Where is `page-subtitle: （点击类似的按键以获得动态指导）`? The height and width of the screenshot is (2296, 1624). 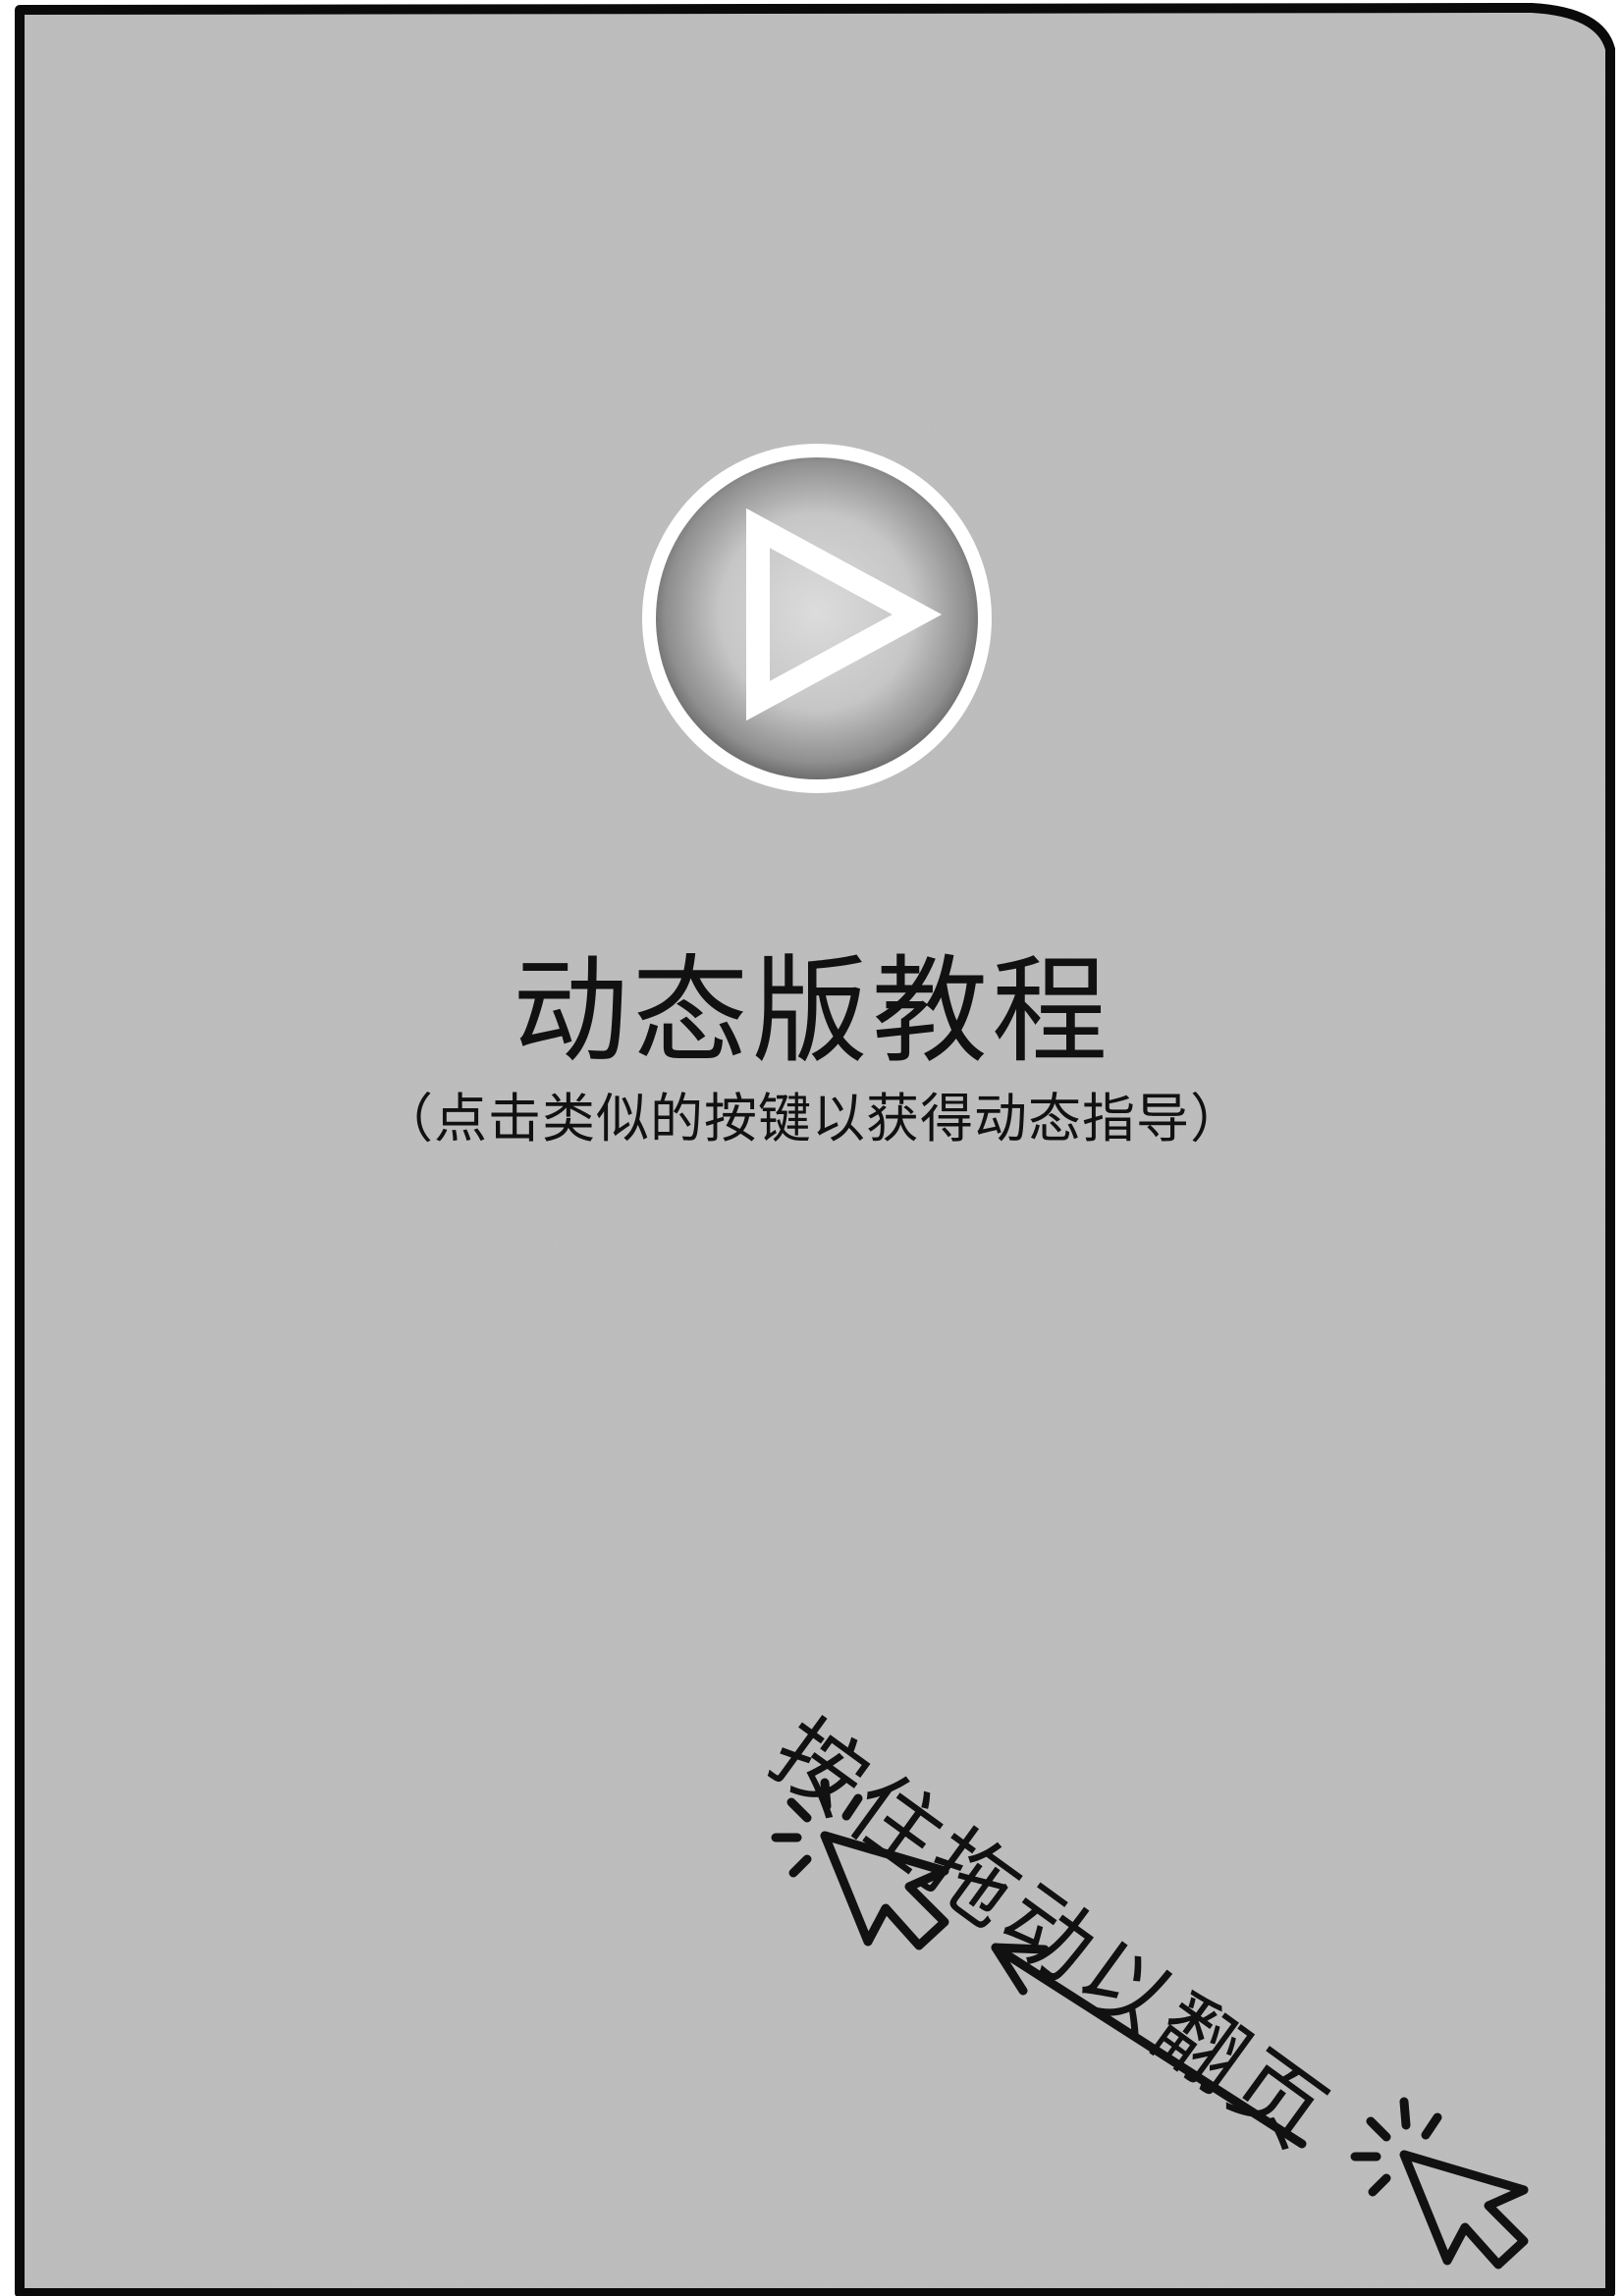
page-subtitle: （点击类似的按键以获得动态指导） is located at coordinates (812, 1118).